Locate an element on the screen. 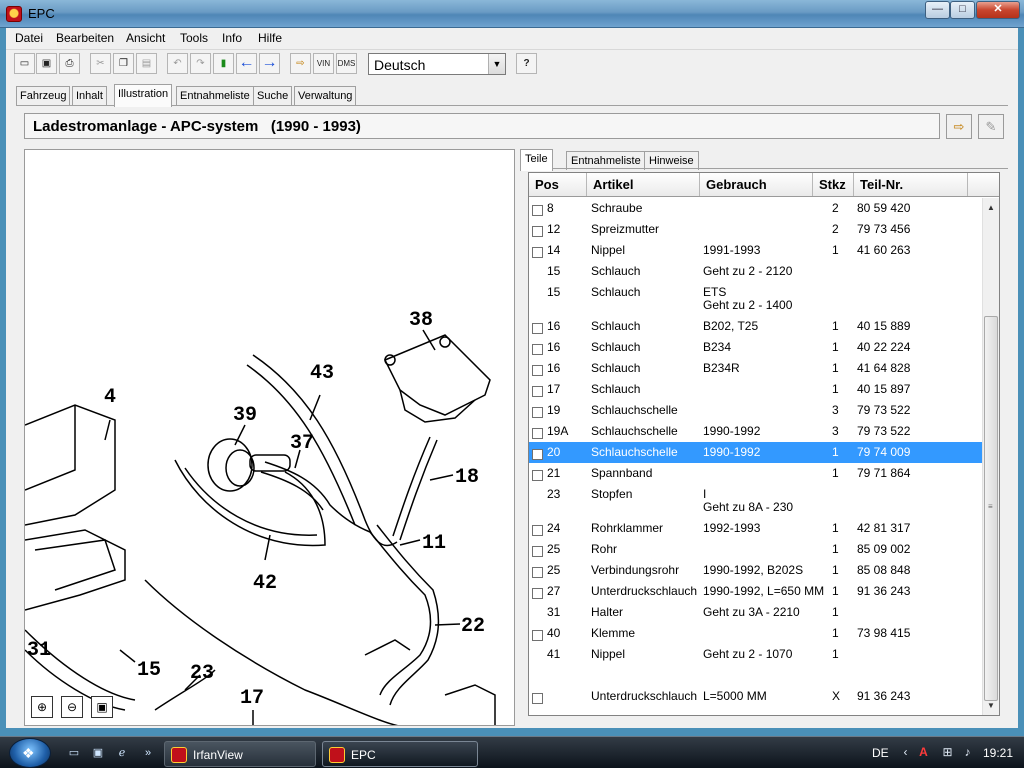  print-icon: ⎙ is located at coordinates (69, 63).